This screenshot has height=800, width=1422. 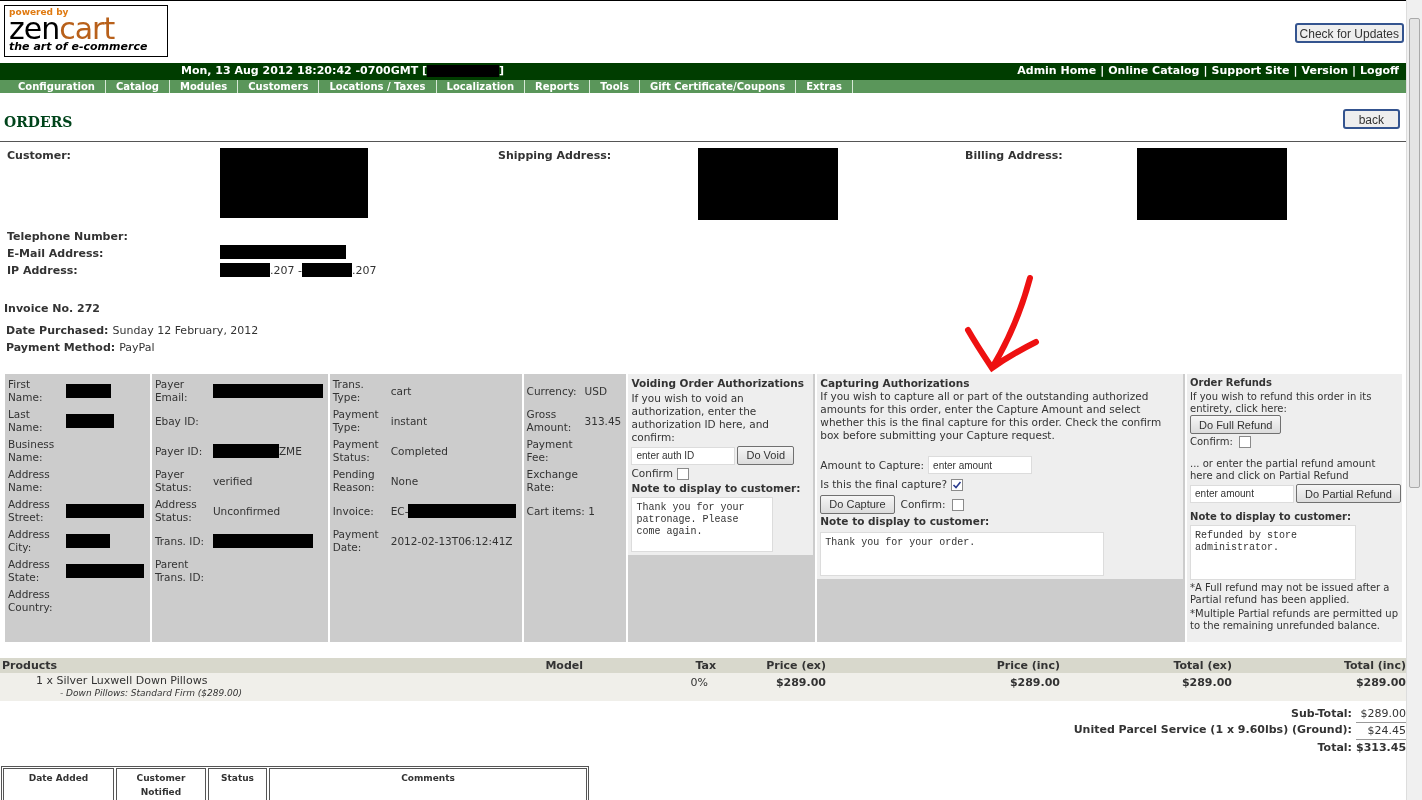 What do you see at coordinates (699, 683) in the screenshot?
I see `table-cell-text: 0%` at bounding box center [699, 683].